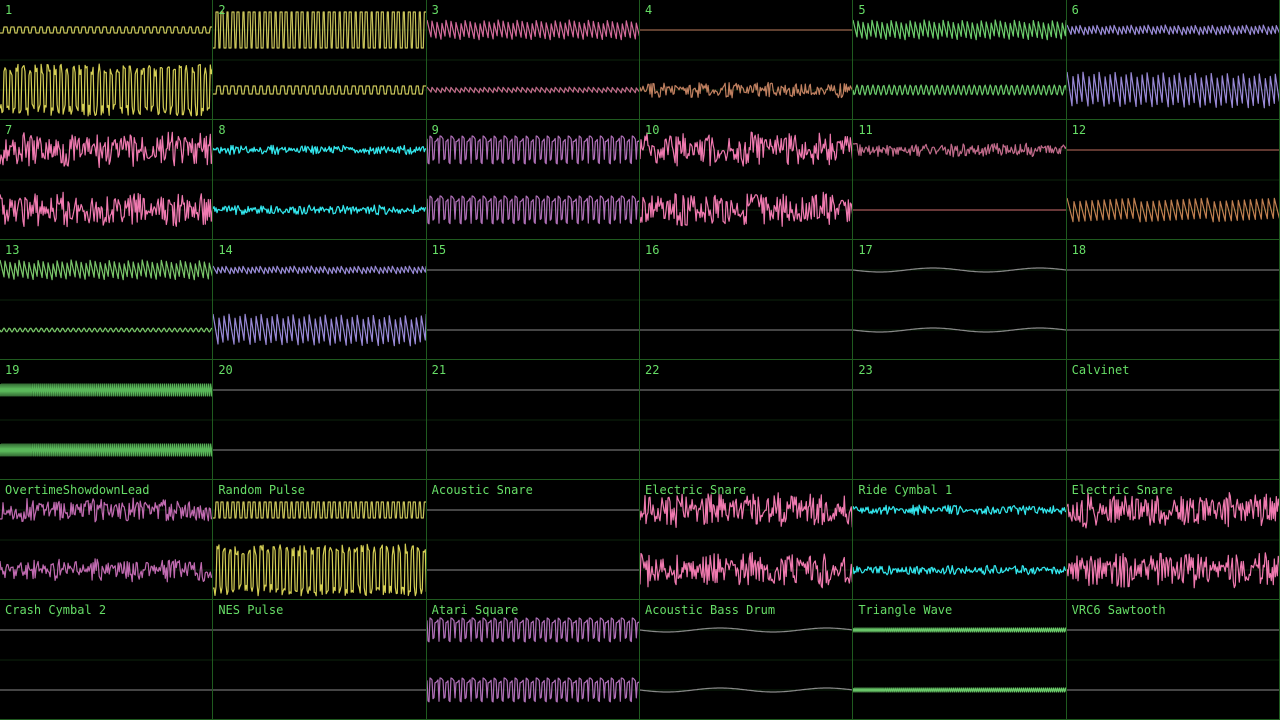 The width and height of the screenshot is (1280, 720). I want to click on channel-scope: NES Pulse, so click(320, 660).